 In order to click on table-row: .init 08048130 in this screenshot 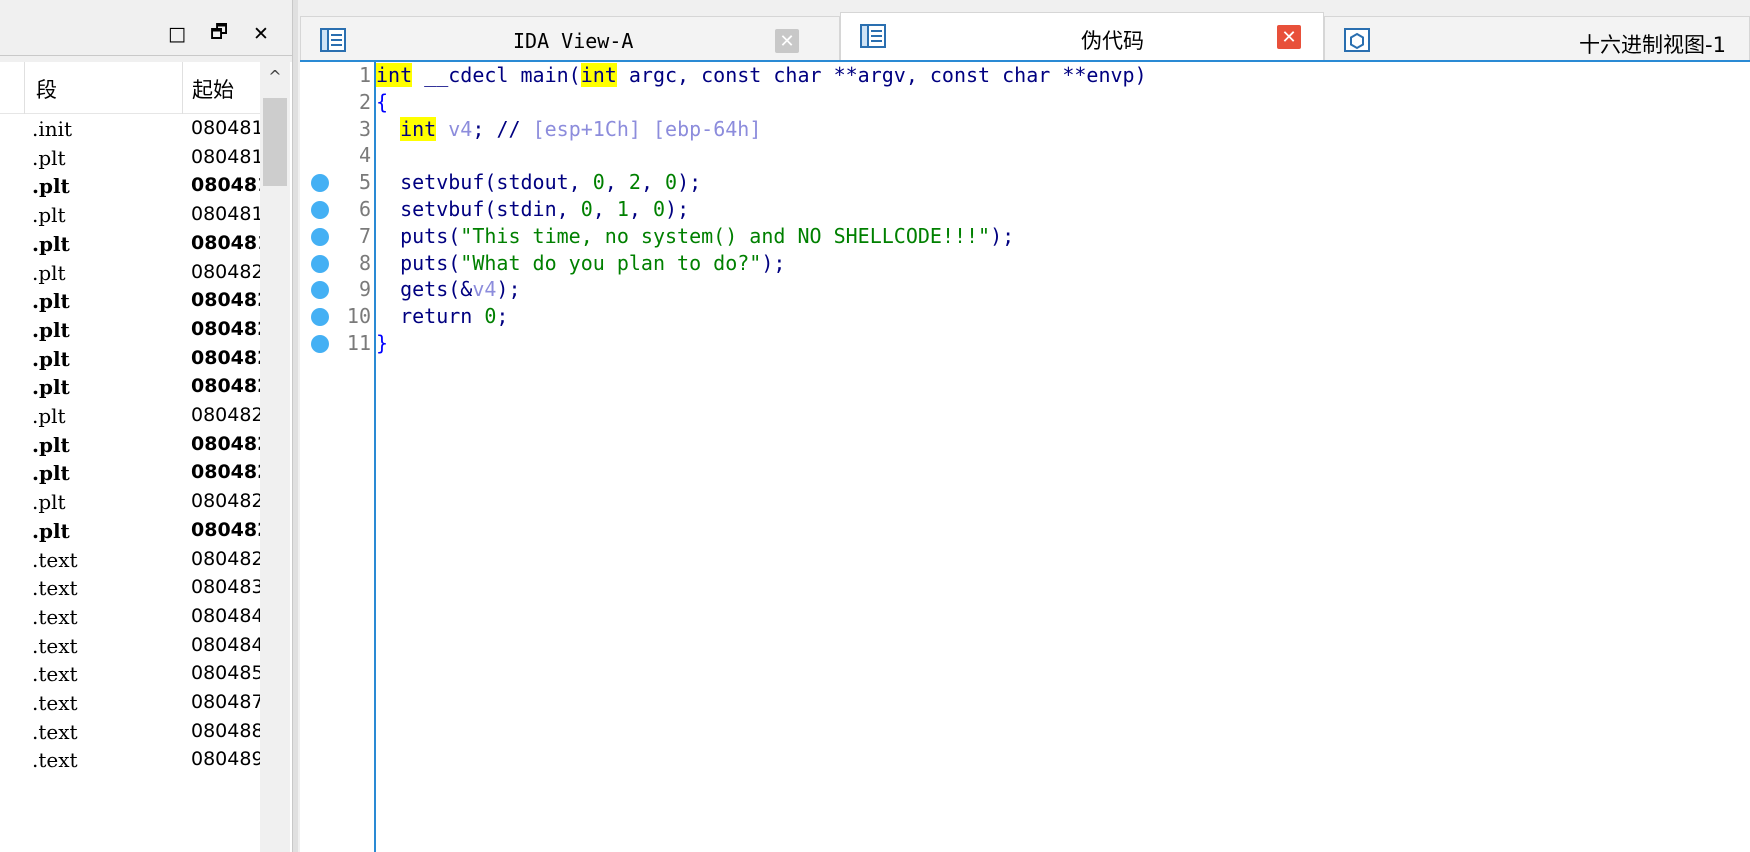, I will do `click(130, 130)`.